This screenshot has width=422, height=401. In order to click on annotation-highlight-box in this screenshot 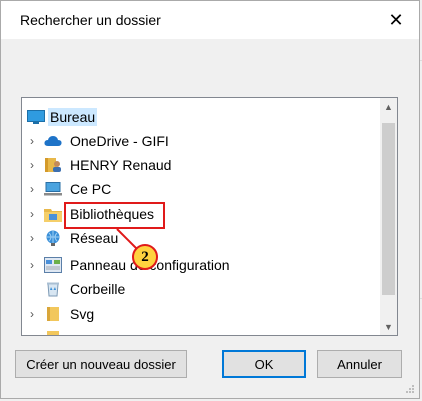, I will do `click(114, 215)`.